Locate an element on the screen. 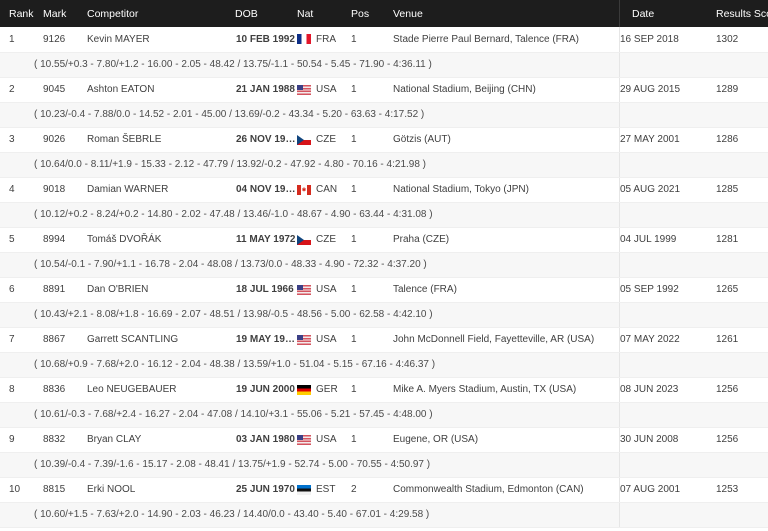  cell-mark: 9018 is located at coordinates (65, 190).